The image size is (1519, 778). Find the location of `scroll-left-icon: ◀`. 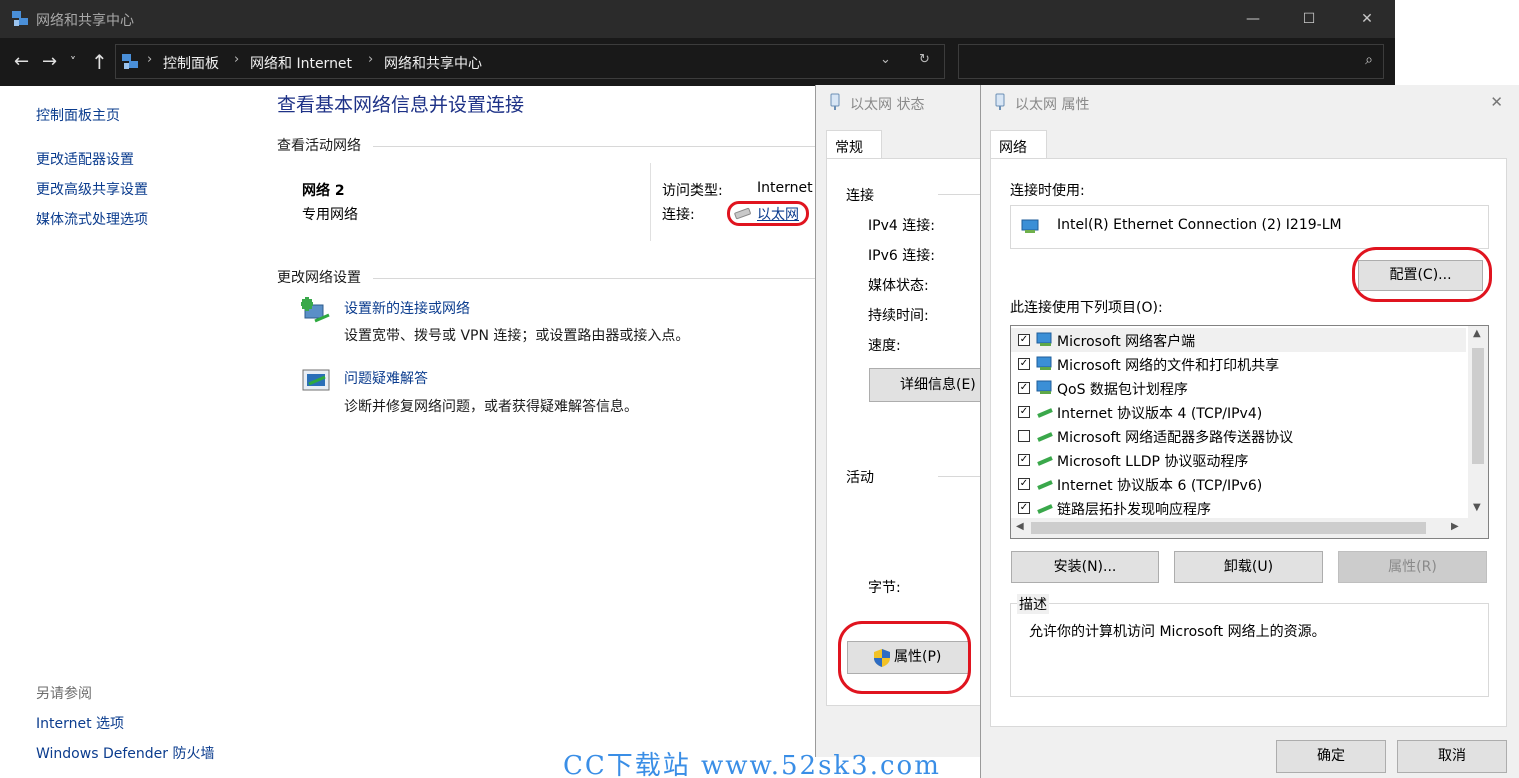

scroll-left-icon: ◀ is located at coordinates (1020, 526).